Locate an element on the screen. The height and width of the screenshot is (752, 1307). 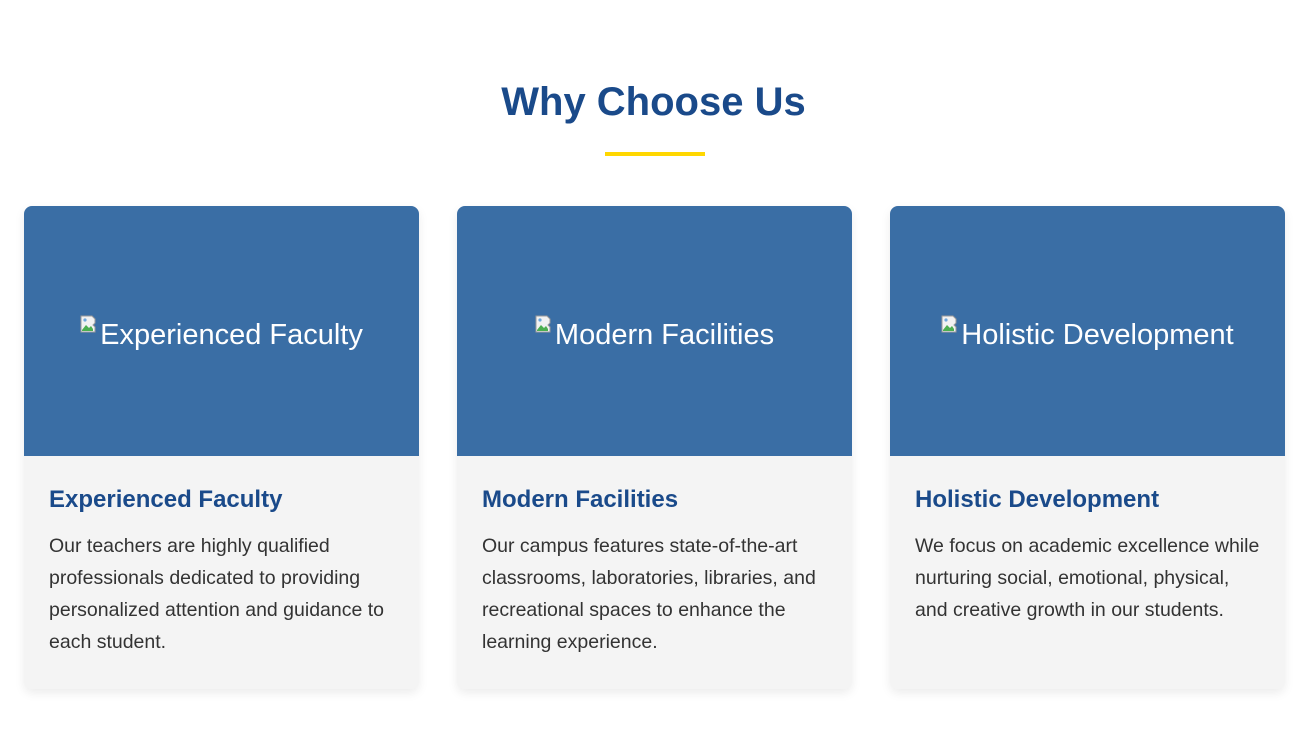
card-image: Experienced Faculty is located at coordinates (221, 331).